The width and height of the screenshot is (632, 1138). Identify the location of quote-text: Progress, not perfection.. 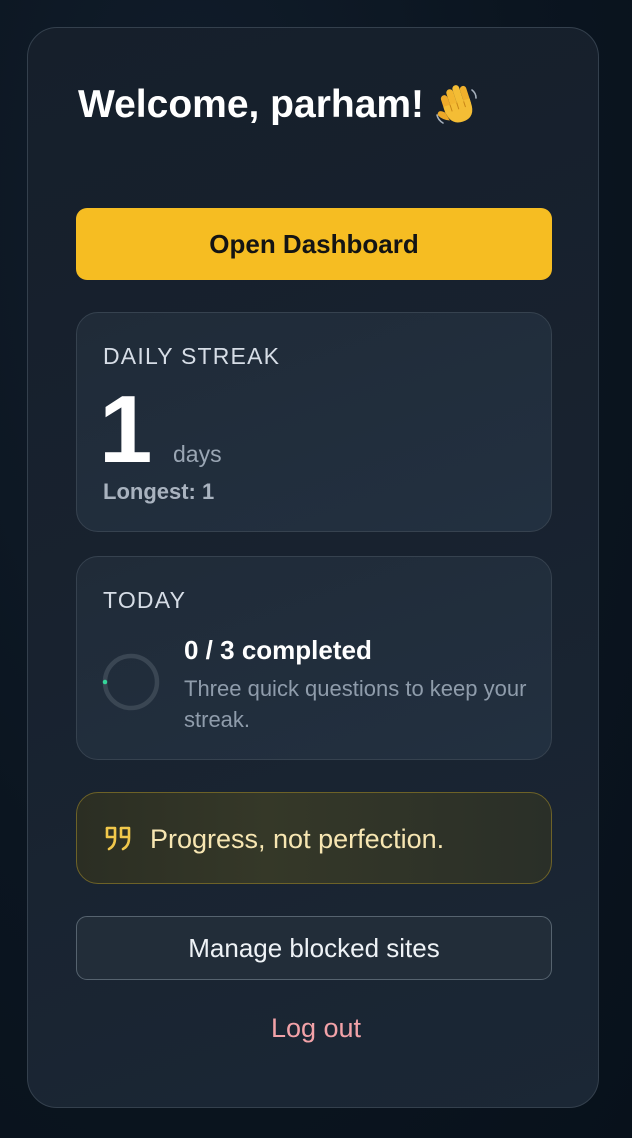
(297, 839).